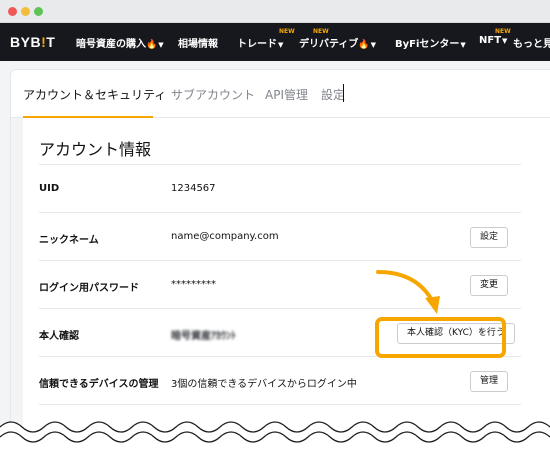 The width and height of the screenshot is (550, 465). What do you see at coordinates (275, 443) in the screenshot?
I see `torn-edge` at bounding box center [275, 443].